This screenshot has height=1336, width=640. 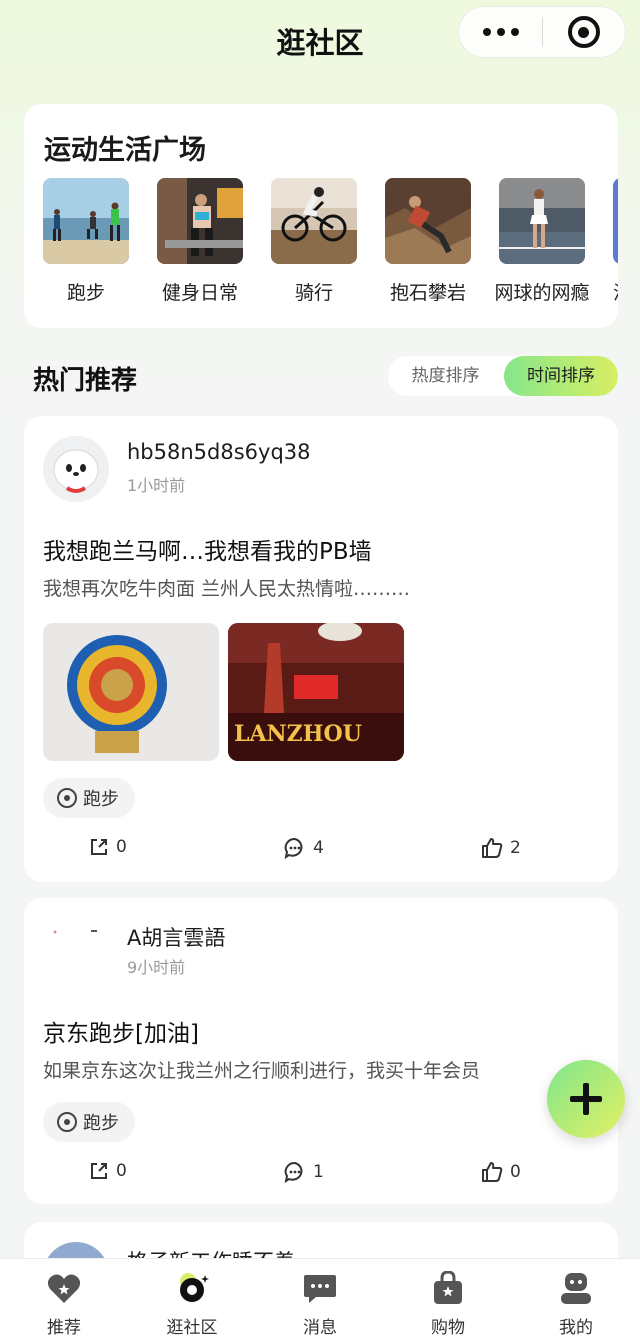 I want to click on sport-label: 抱石攀岩, so click(x=427, y=293).